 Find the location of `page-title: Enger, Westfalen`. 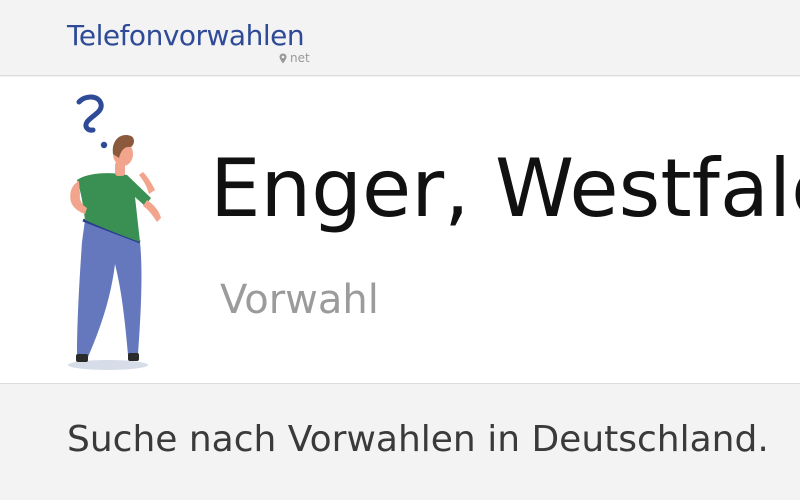

page-title: Enger, Westfalen is located at coordinates (505, 188).